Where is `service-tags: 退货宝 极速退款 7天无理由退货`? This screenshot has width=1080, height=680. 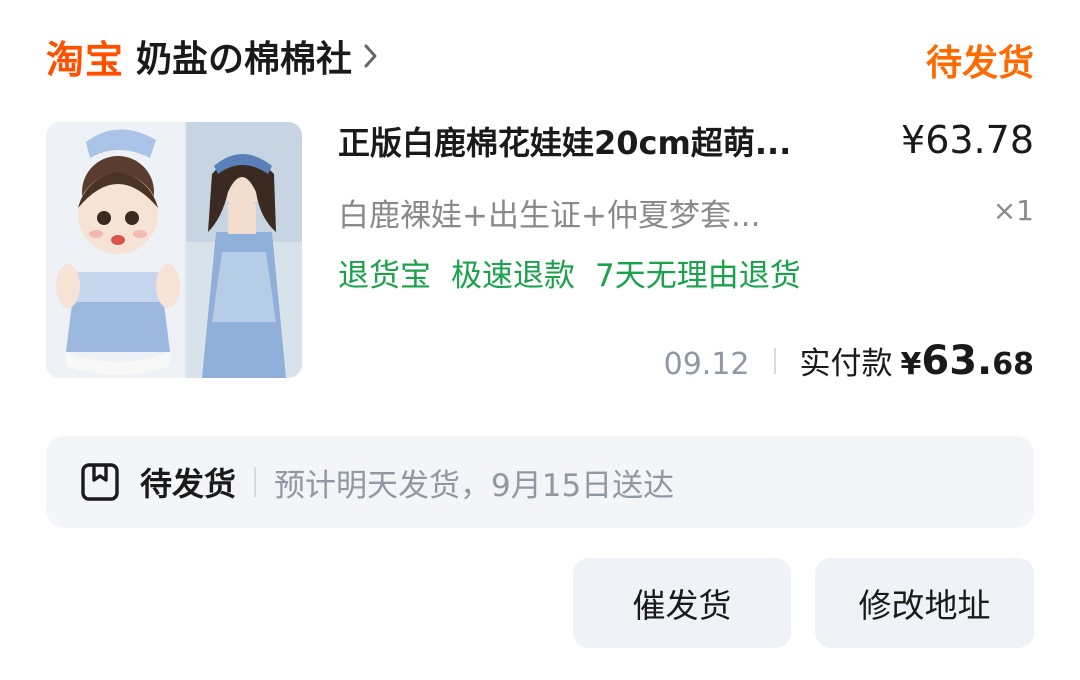
service-tags: 退货宝 极速退款 7天无理由退货 is located at coordinates (569, 272).